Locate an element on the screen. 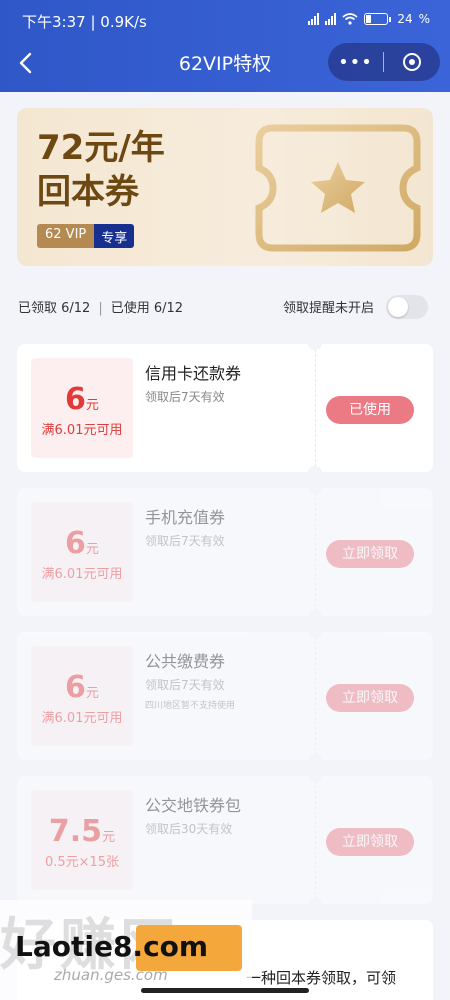 The height and width of the screenshot is (1000, 450). coupon-card: 6元 满6.01元可用 手机充值券 领取后7天有效 立即领取 is located at coordinates (225, 552).